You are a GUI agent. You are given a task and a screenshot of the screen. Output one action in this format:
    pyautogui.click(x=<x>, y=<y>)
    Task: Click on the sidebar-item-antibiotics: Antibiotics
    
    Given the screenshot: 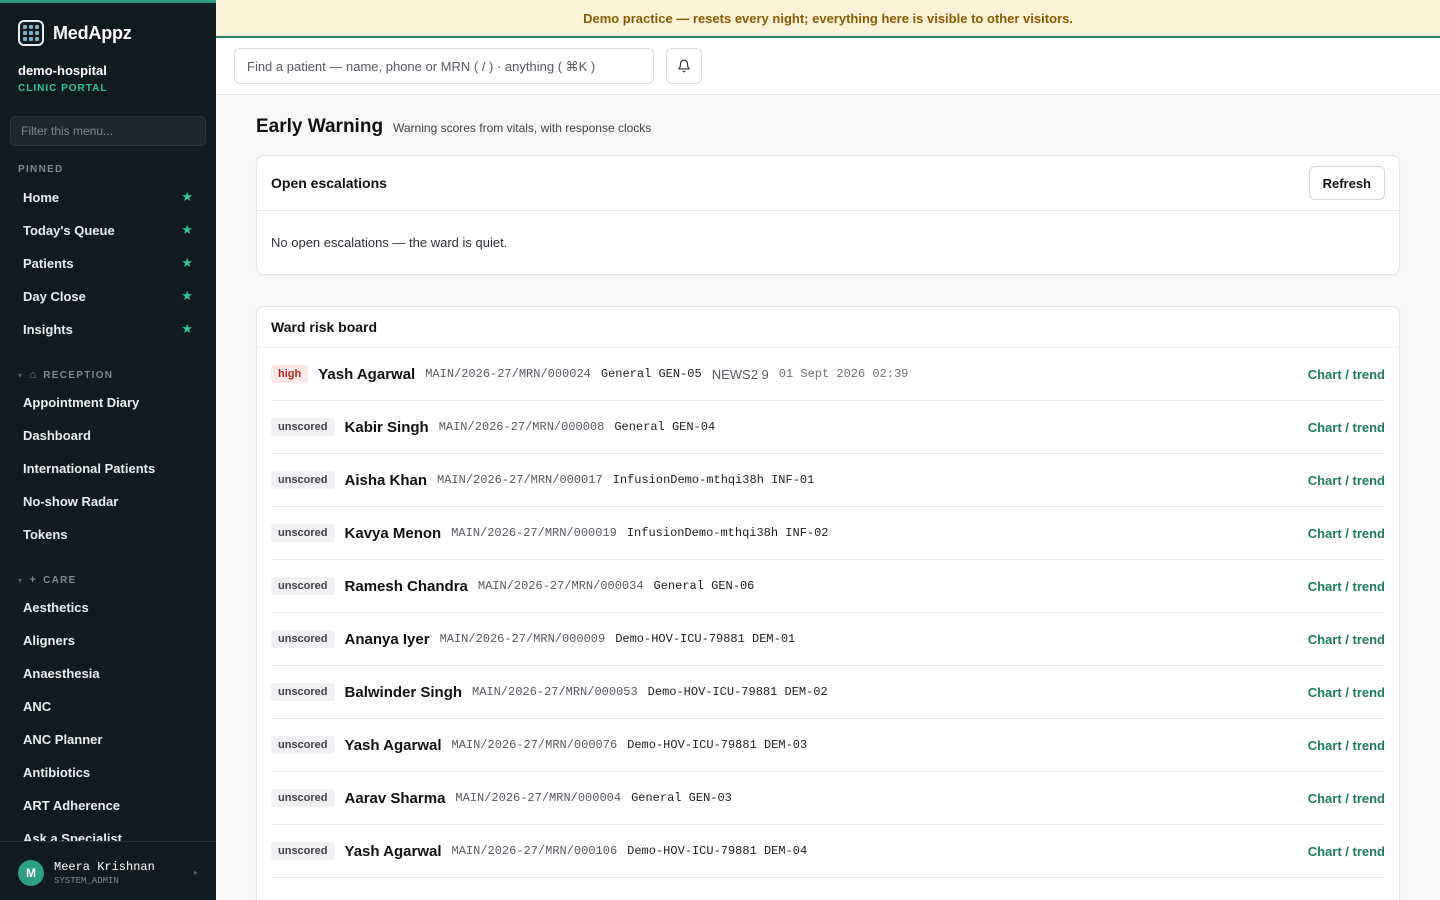 What is the action you would take?
    pyautogui.click(x=108, y=772)
    